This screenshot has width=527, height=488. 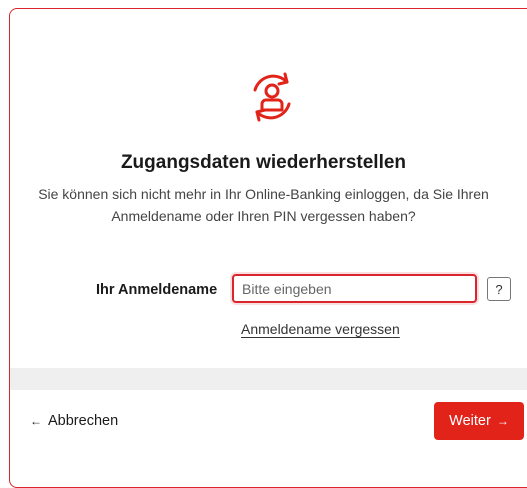 I want to click on username-input, so click(x=354, y=288).